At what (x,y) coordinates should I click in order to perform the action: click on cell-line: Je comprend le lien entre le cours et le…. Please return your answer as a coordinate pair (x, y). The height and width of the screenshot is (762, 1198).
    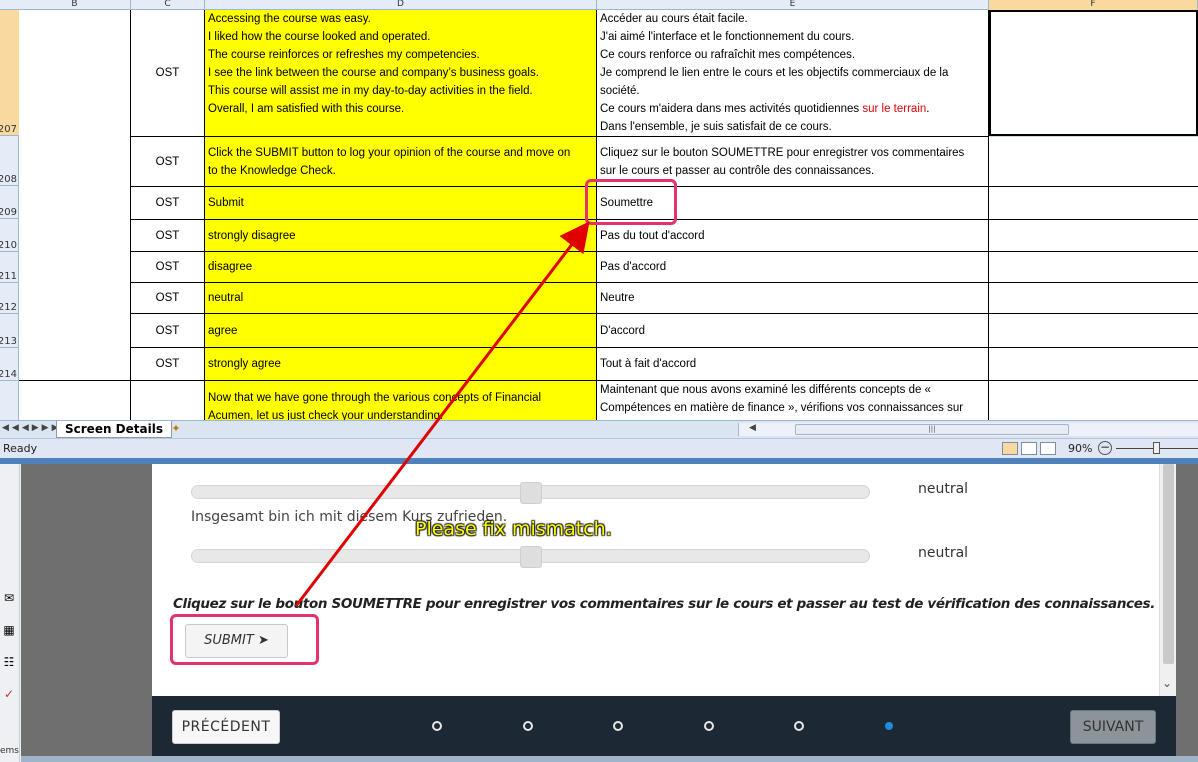
    Looking at the image, I should click on (774, 73).